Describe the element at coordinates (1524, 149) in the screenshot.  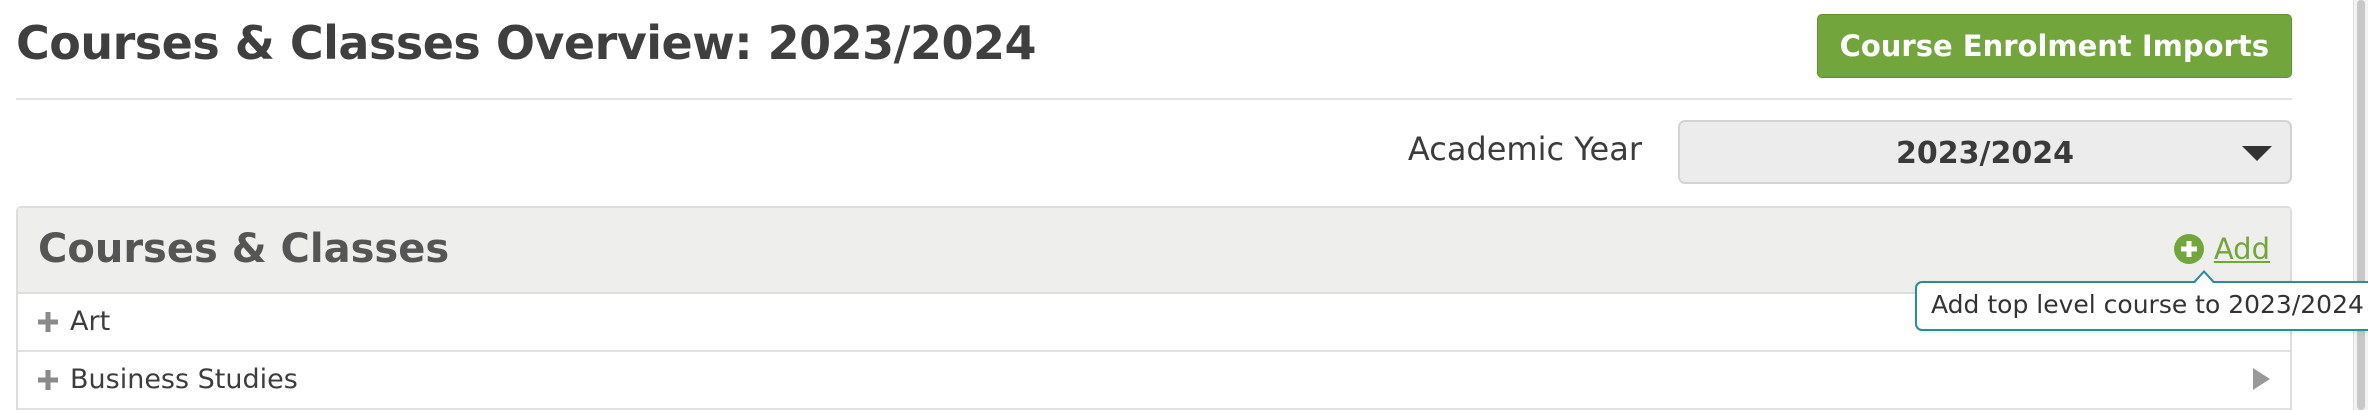
I see `academic-year-label: Academic Year` at that location.